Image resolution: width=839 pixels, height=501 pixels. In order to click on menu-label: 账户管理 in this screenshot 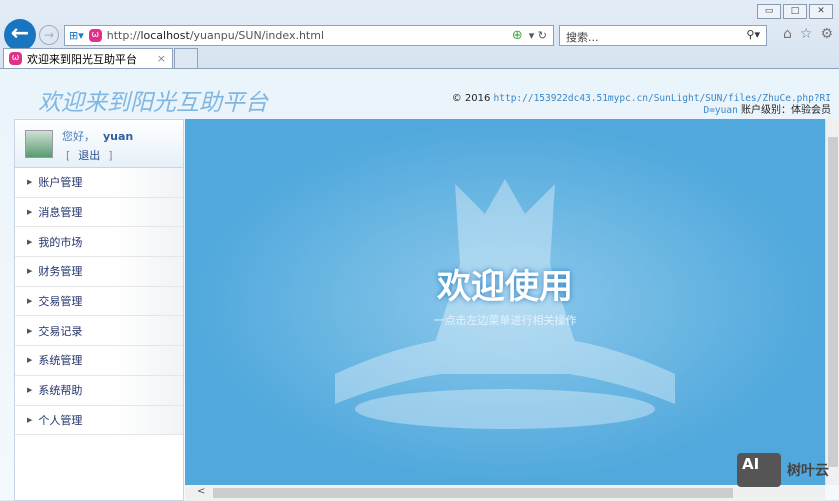, I will do `click(60, 183)`.